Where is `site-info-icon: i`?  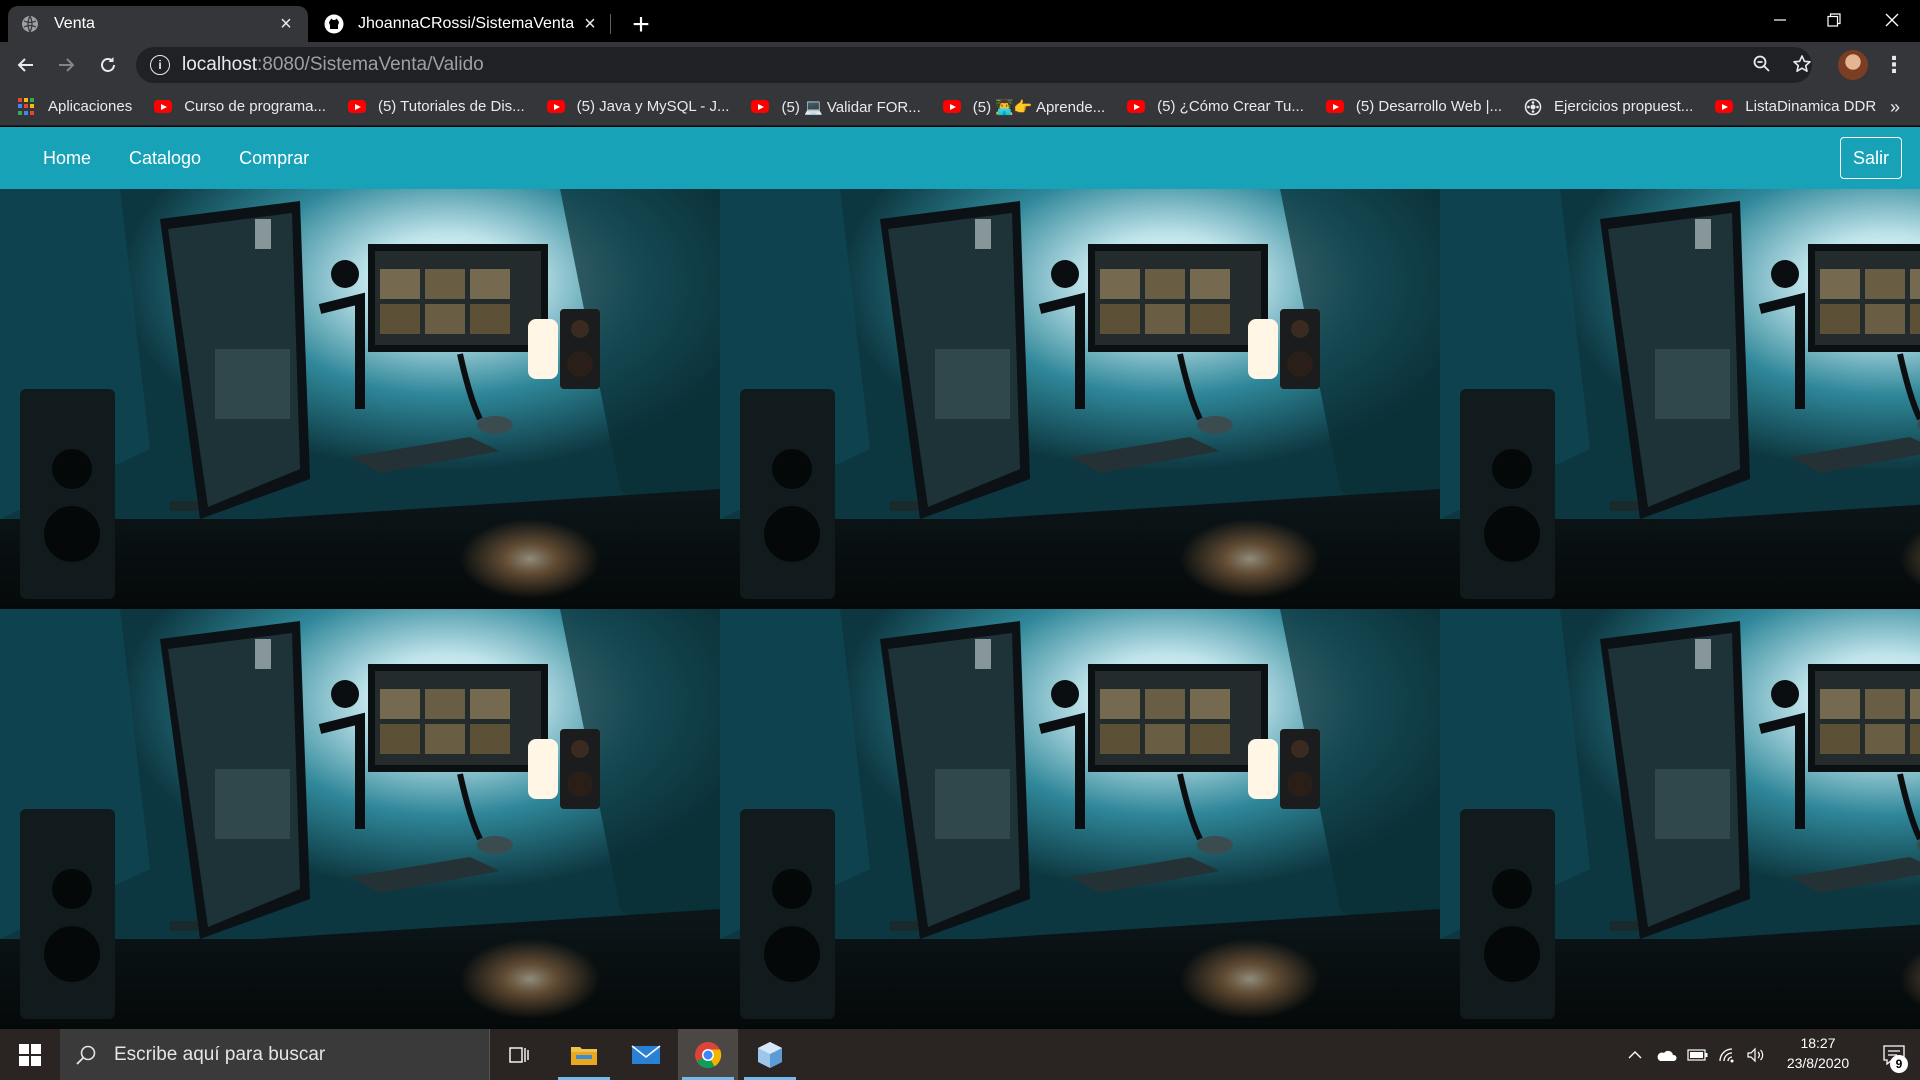 site-info-icon: i is located at coordinates (160, 65).